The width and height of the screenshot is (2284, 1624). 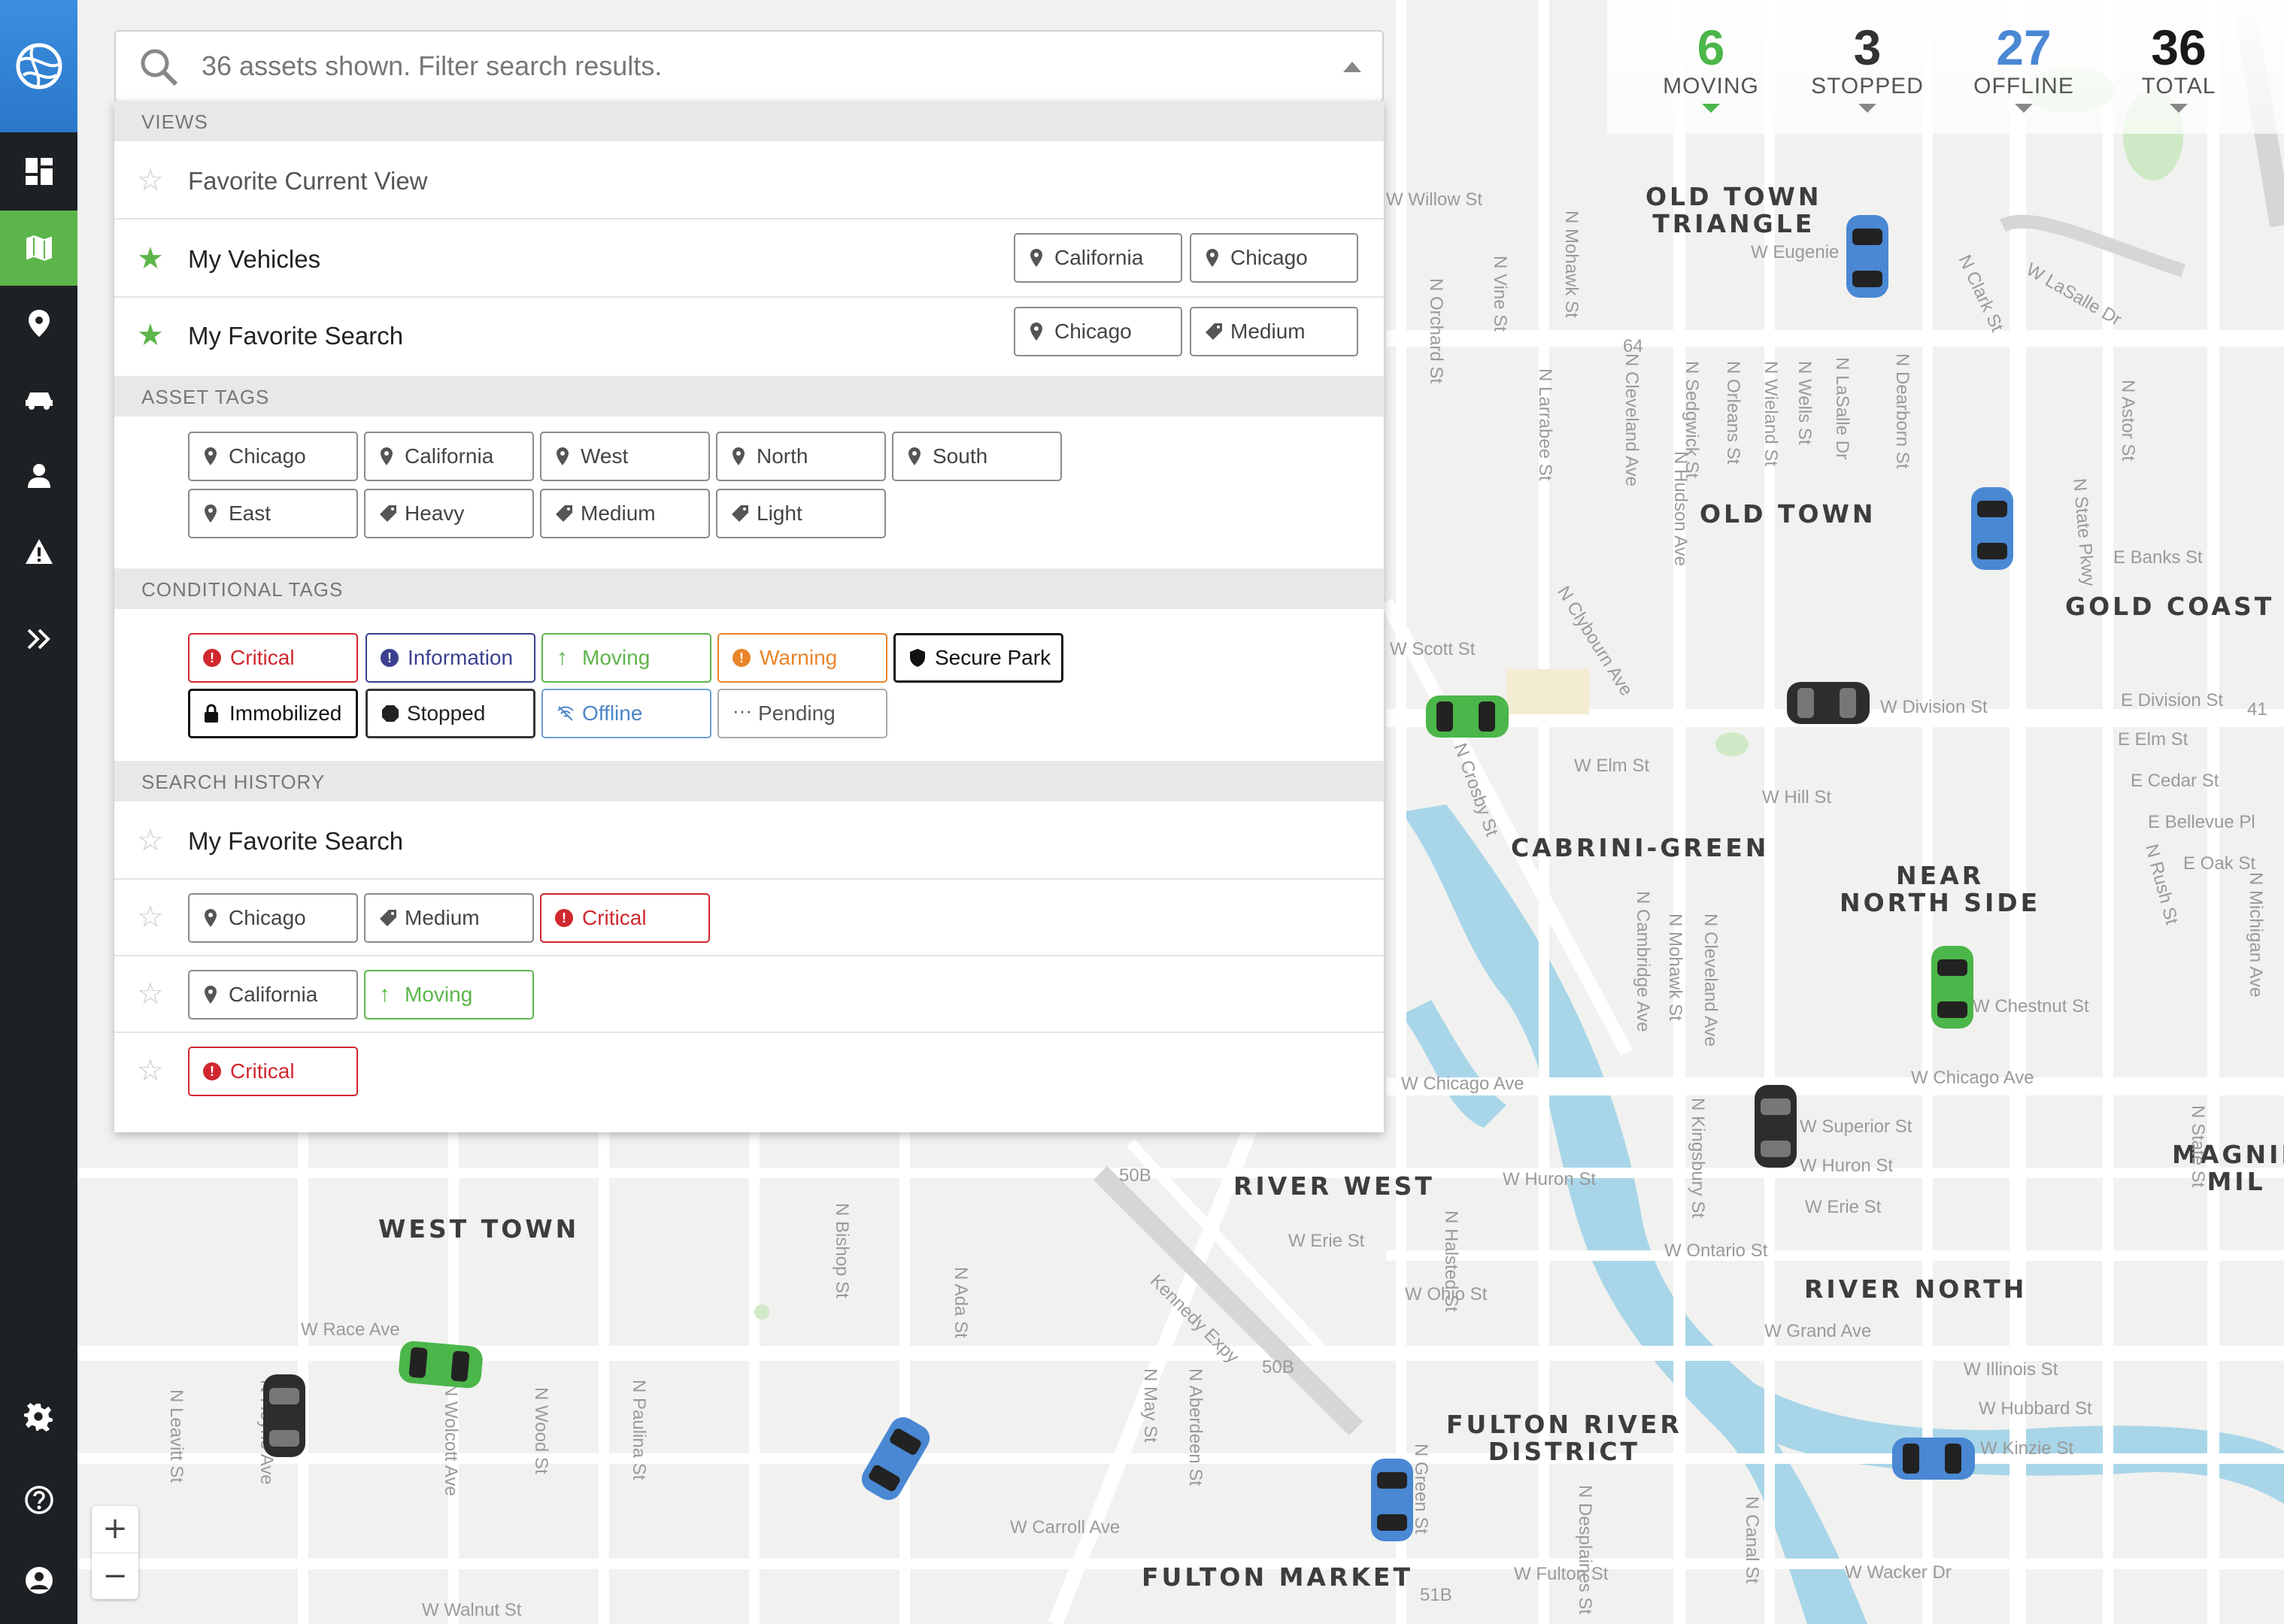 What do you see at coordinates (978, 658) in the screenshot?
I see `conditional-tag-secure-park: Secure Park` at bounding box center [978, 658].